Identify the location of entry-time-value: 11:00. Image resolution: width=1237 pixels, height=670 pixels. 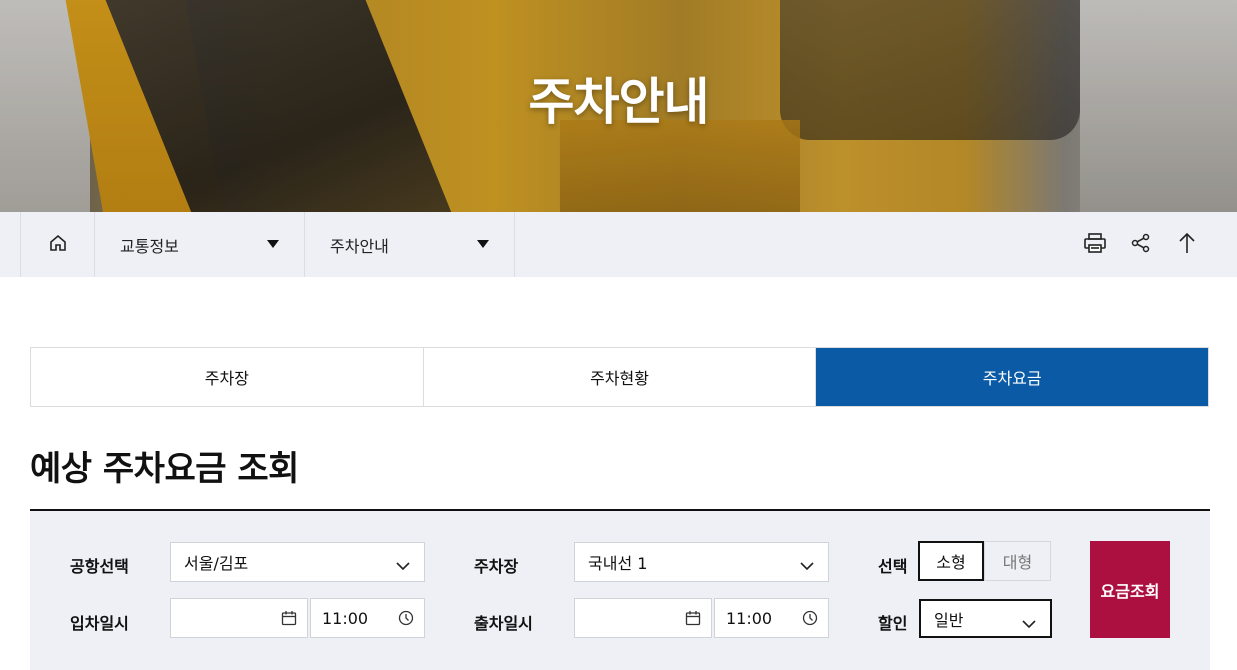
(345, 618).